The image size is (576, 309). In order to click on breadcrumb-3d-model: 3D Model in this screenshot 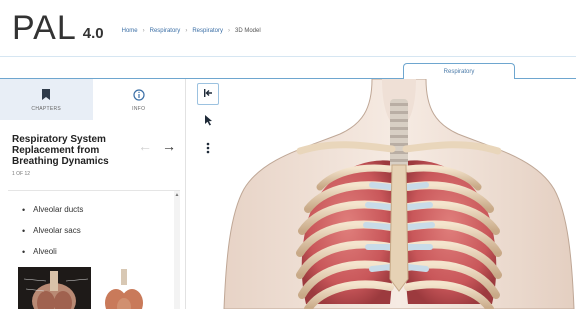, I will do `click(248, 31)`.